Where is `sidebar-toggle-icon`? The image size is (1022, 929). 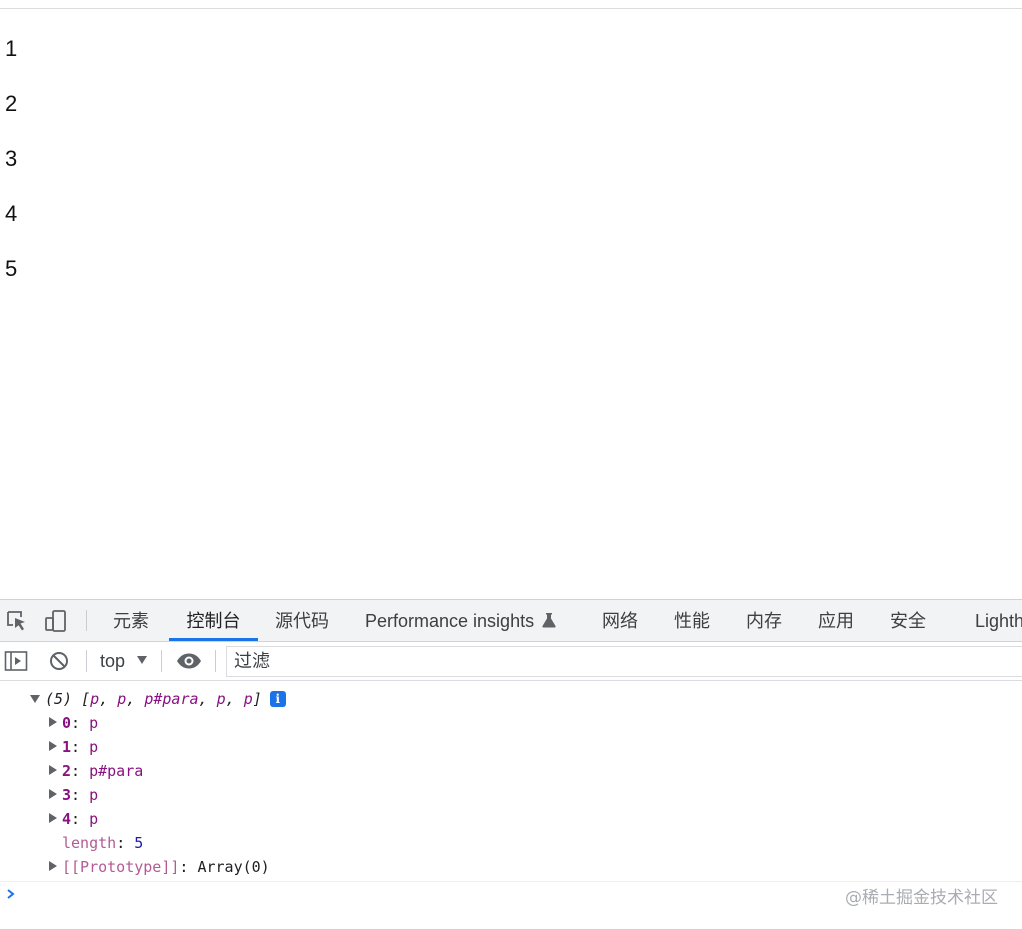
sidebar-toggle-icon is located at coordinates (16, 661).